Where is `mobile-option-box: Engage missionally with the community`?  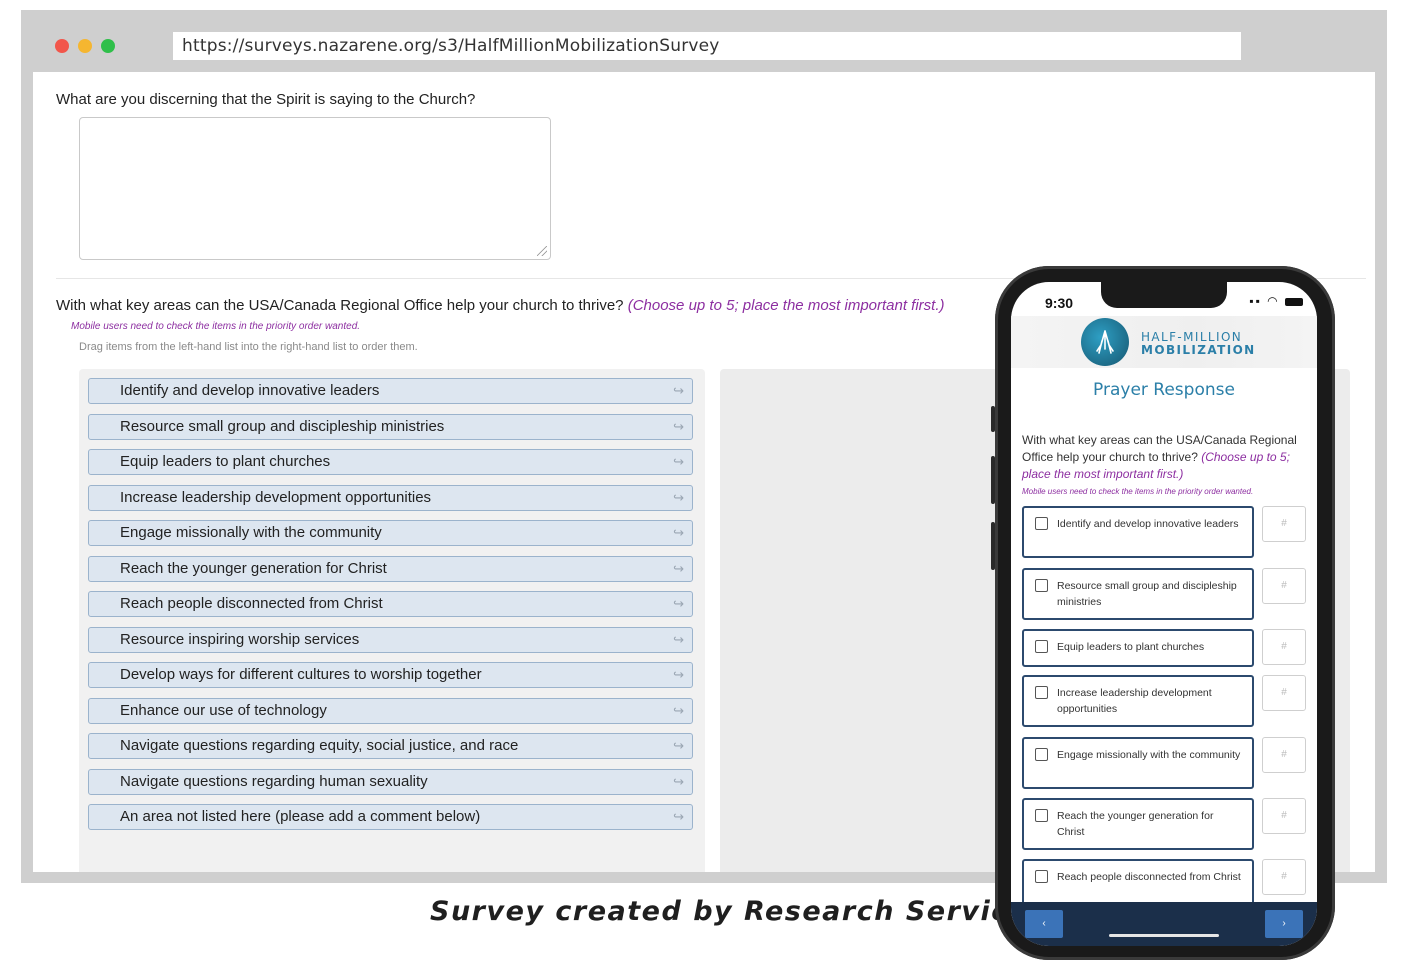 mobile-option-box: Engage missionally with the community is located at coordinates (1138, 763).